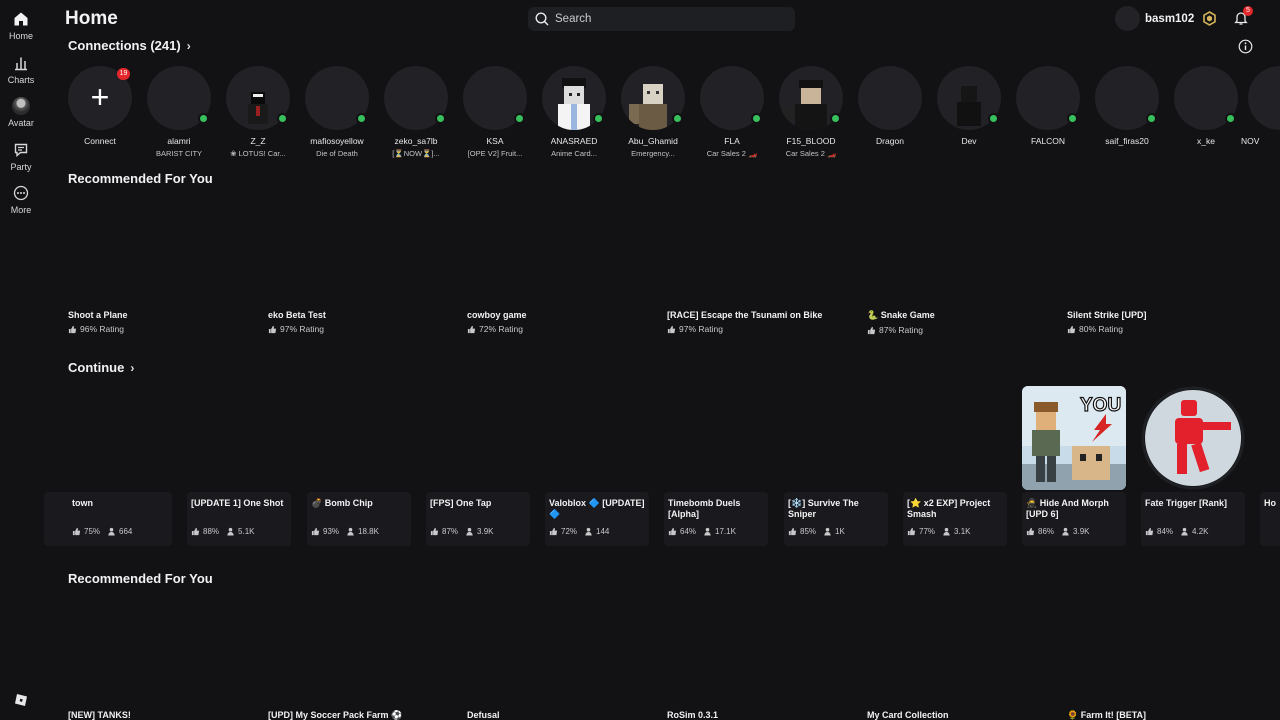  I want to click on game-tile: [NEW] TANKS!, so click(163, 715).